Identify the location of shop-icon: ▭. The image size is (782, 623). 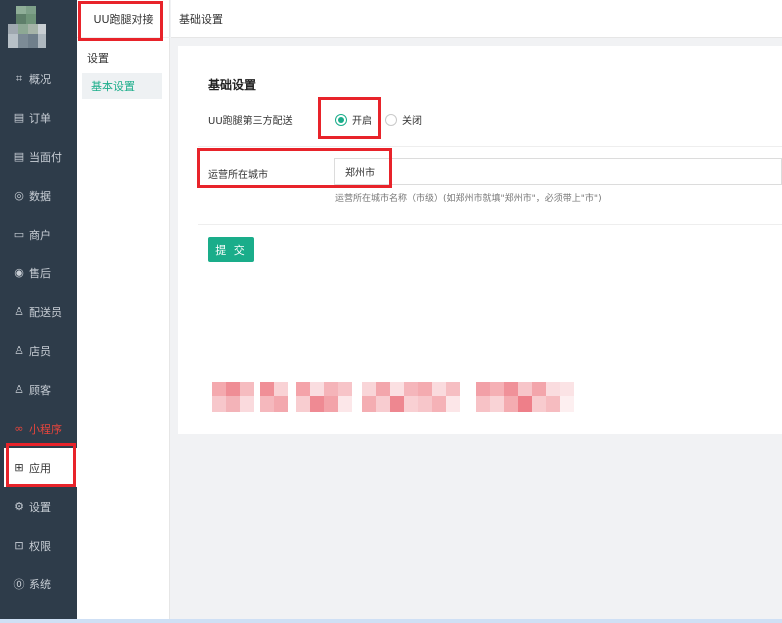
(19, 234).